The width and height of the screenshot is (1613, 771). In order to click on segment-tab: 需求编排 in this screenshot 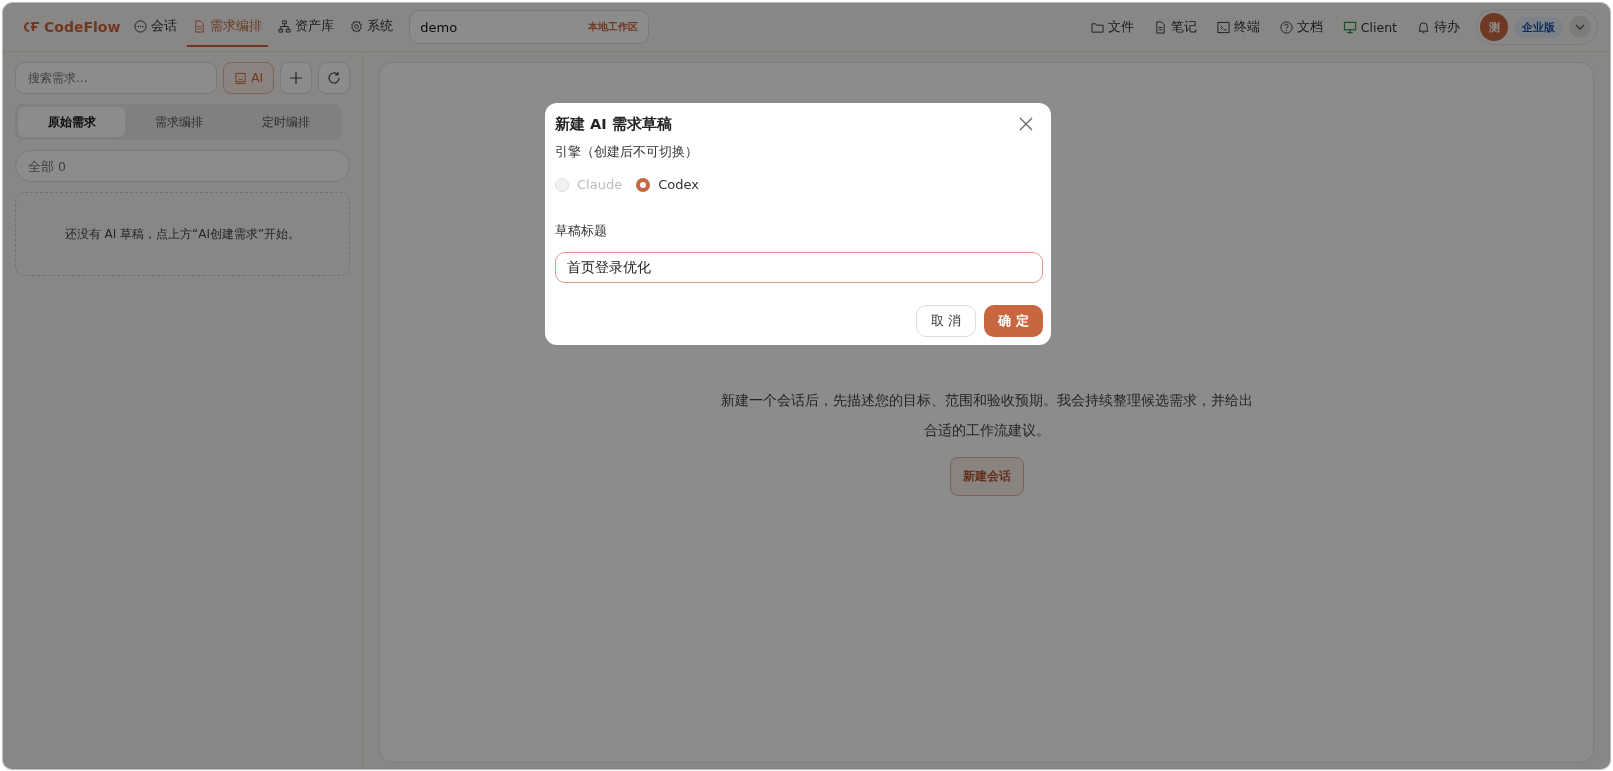, I will do `click(178, 122)`.